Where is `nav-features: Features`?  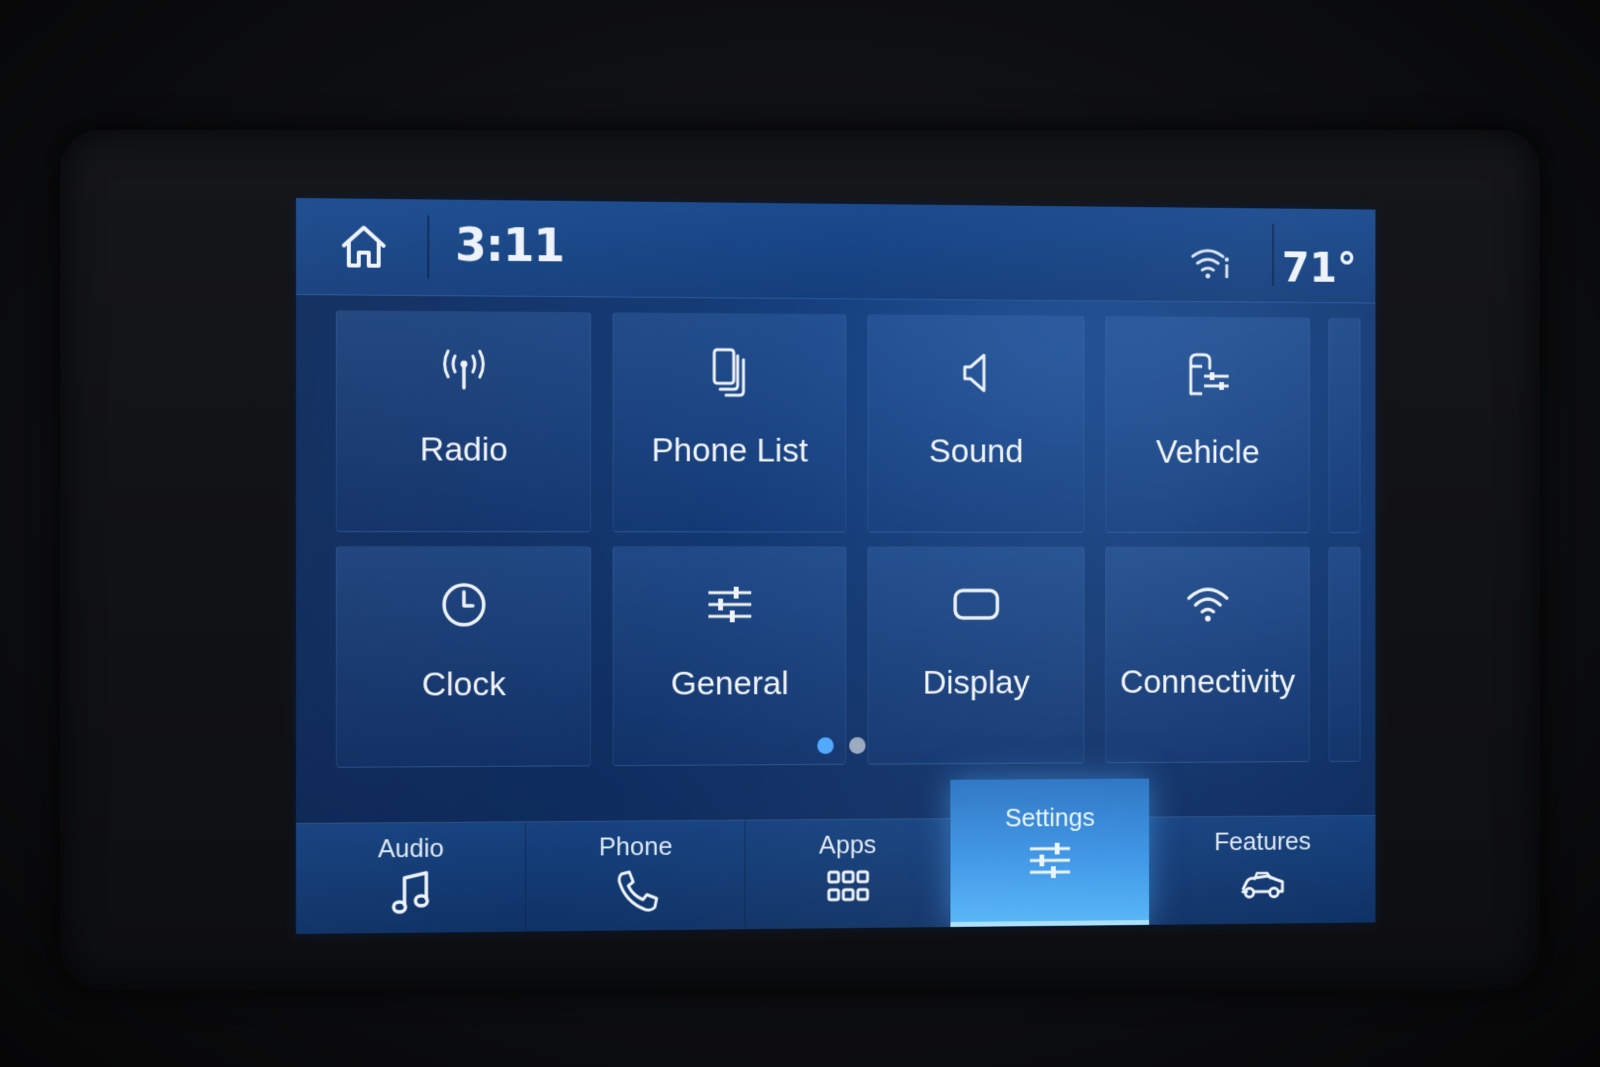 nav-features: Features is located at coordinates (1262, 870).